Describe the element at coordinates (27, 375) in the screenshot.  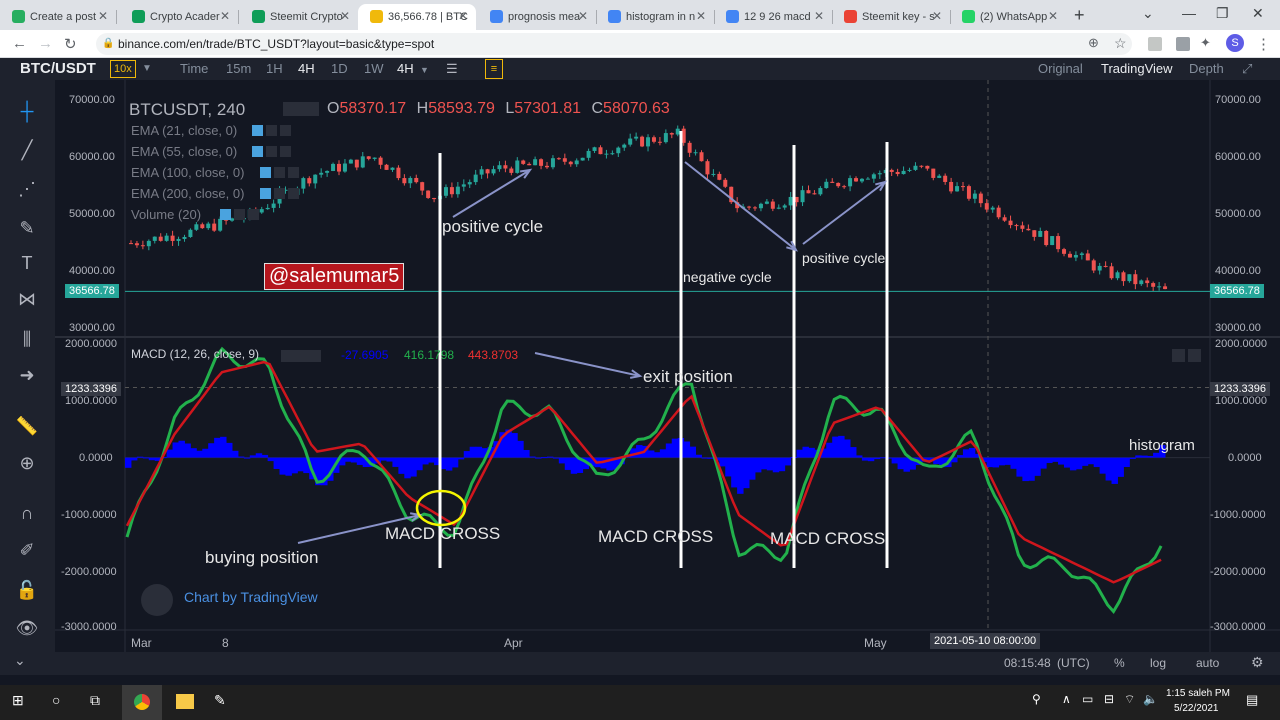
I see `arrow-right-icon: ➜` at that location.